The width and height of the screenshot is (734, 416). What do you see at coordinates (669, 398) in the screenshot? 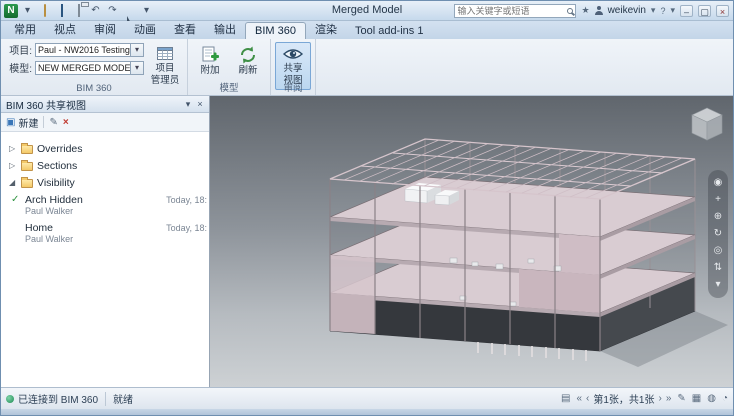
I see `last-sheet-button: »` at bounding box center [669, 398].